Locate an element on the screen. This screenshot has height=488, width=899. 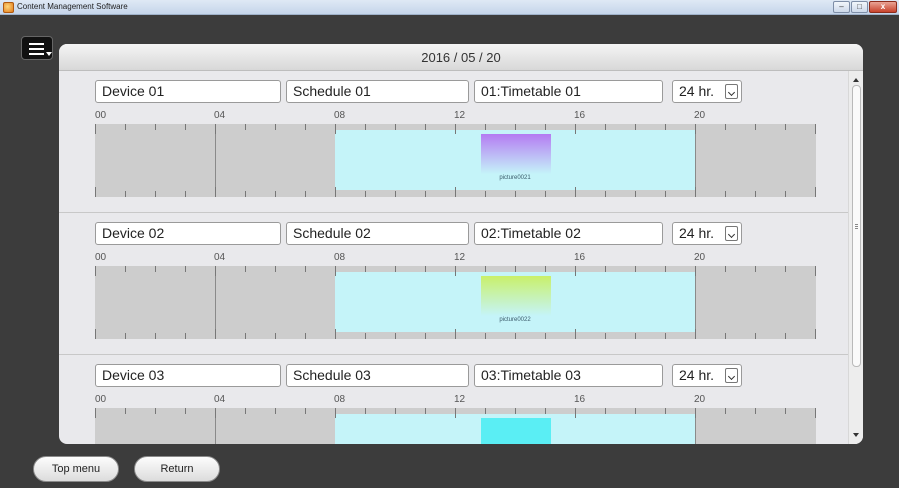
timeline-track is located at coordinates (455, 426).